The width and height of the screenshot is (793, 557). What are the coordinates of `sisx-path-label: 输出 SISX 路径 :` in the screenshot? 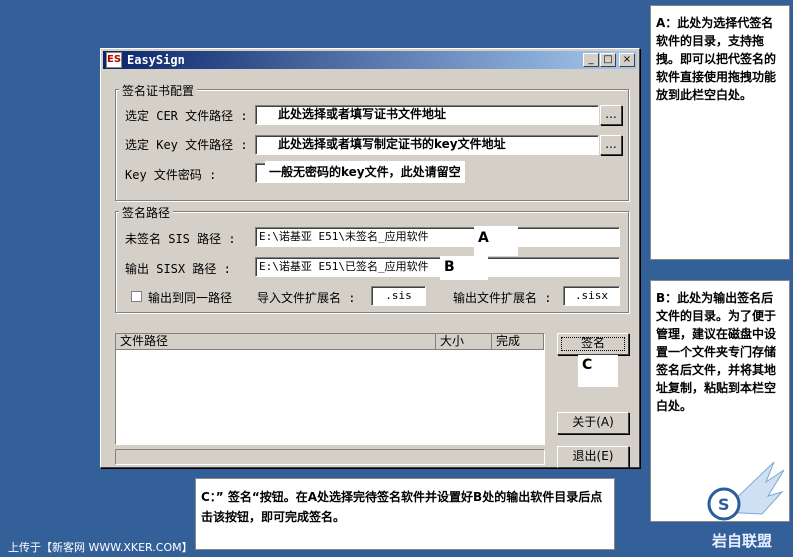 It's located at (178, 269).